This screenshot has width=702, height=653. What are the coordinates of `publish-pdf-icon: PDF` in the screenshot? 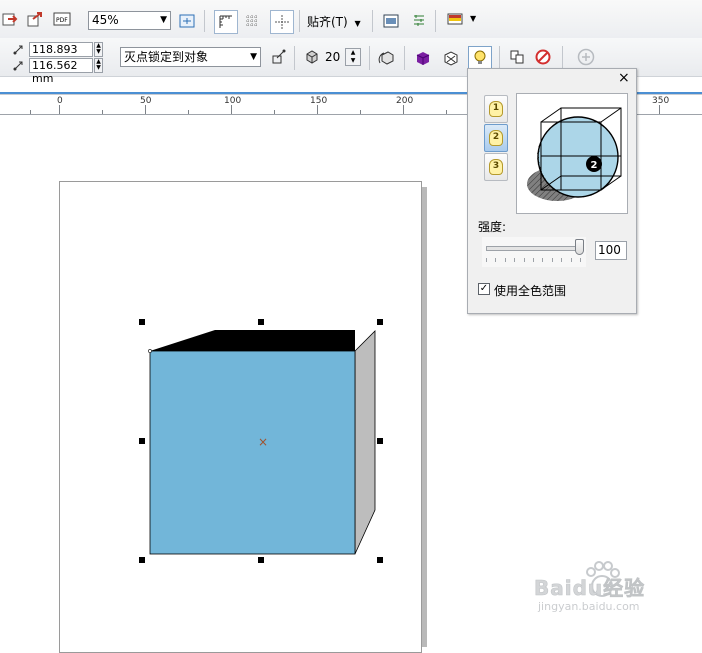 It's located at (62, 19).